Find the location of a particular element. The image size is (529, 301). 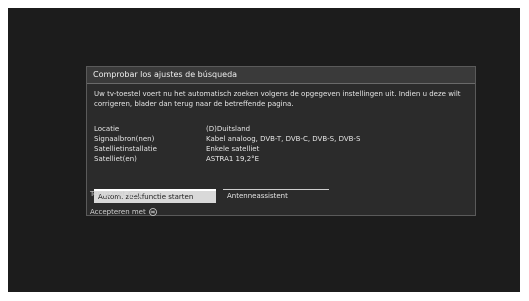

setting-value: ASTRA1 19,2°E is located at coordinates (233, 159).